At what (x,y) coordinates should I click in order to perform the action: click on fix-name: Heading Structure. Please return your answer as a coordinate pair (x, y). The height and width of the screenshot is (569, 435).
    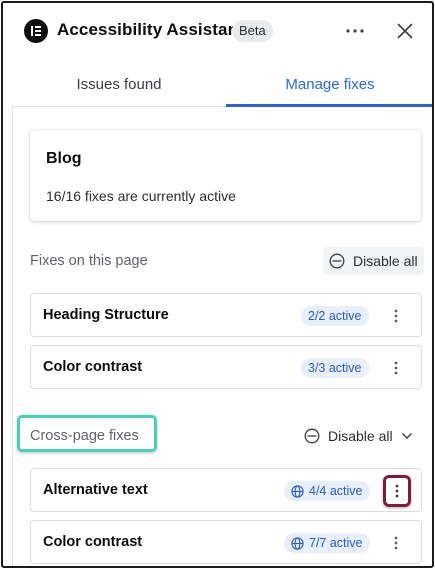
    Looking at the image, I should click on (106, 315).